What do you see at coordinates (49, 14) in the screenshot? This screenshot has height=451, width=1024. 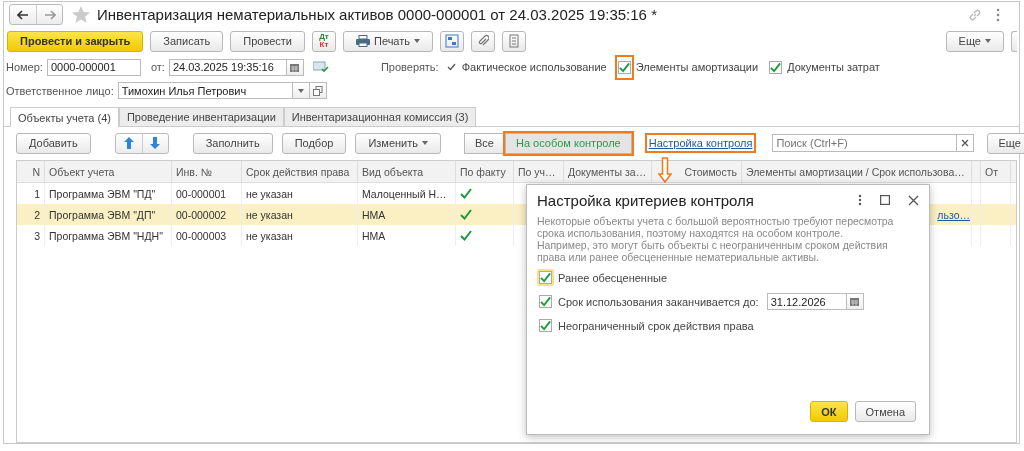 I see `forward-arrow-icon` at bounding box center [49, 14].